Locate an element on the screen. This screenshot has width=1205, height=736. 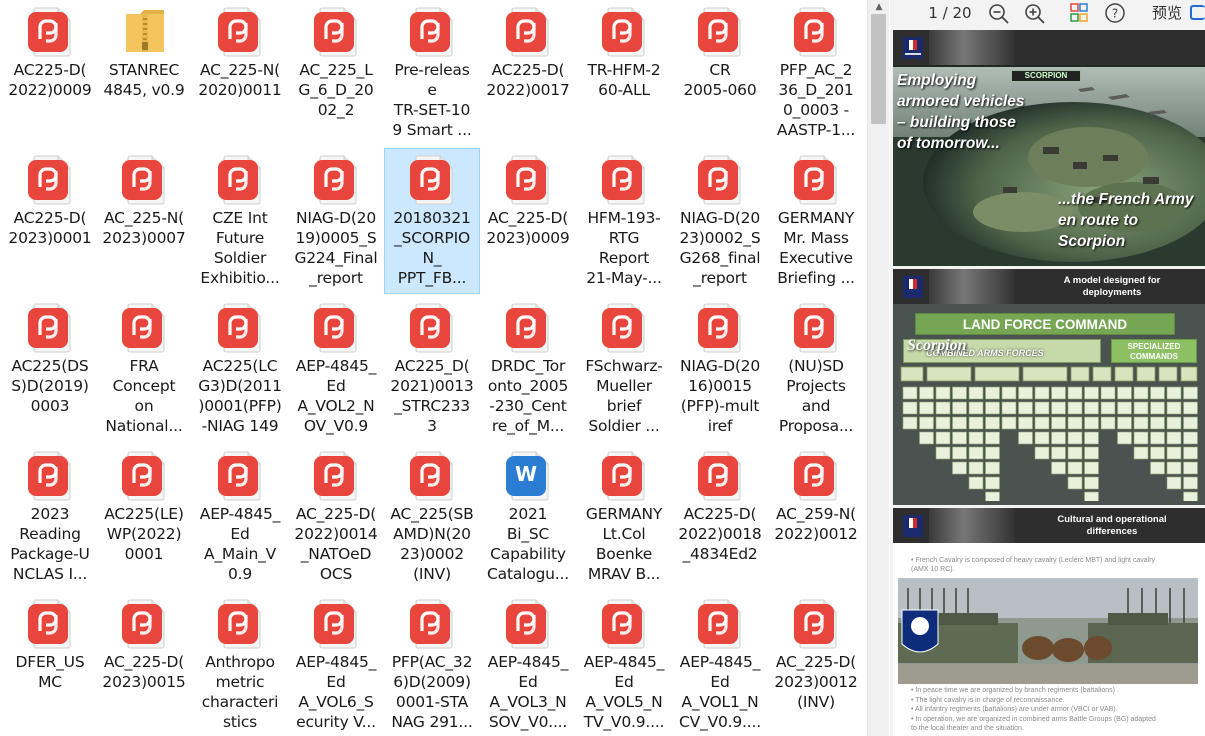
file-name: AC_225-D(2023)0015 is located at coordinates (144, 672).